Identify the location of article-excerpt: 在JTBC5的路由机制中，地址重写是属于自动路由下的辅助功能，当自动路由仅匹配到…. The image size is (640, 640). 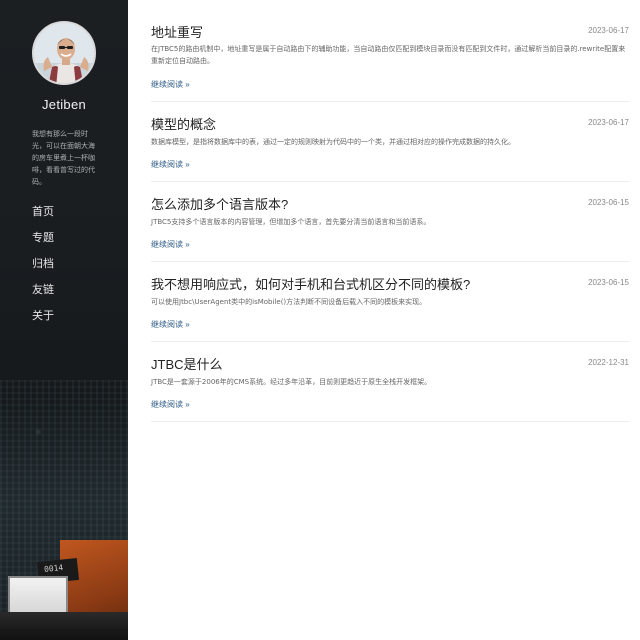
(388, 55).